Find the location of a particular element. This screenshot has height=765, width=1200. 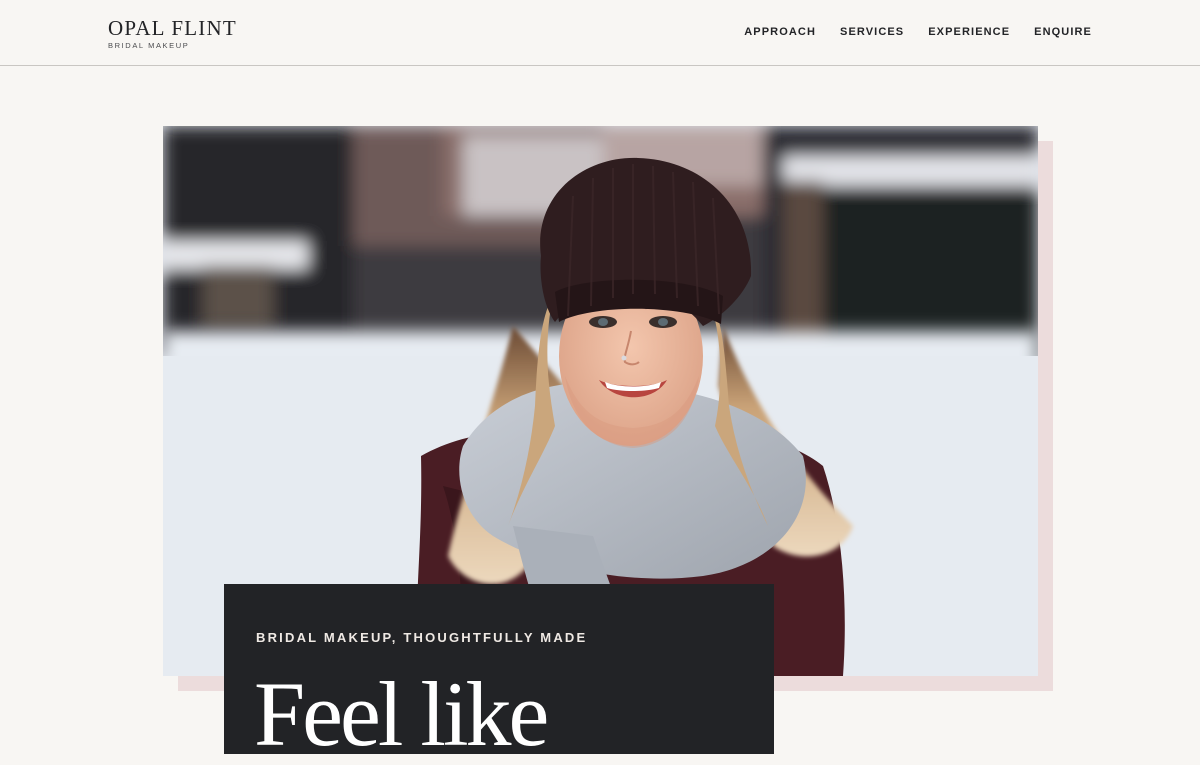

nav-link-services: SERVICES is located at coordinates (872, 32).